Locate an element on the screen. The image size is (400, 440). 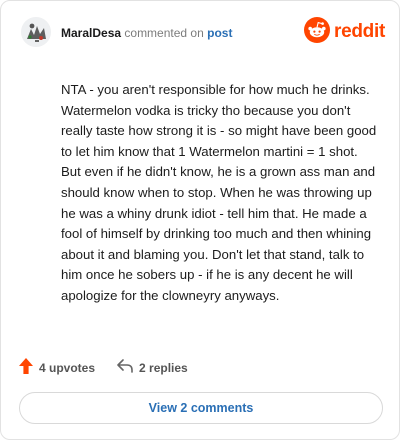
upvotes-count: 4 upvotes is located at coordinates (67, 368).